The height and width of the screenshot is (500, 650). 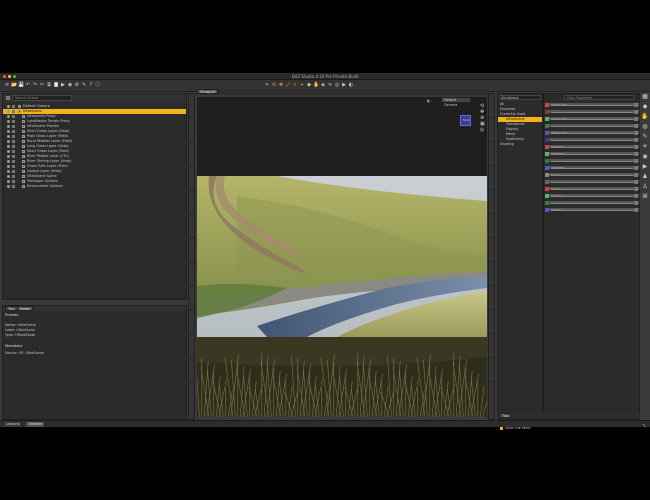 I want to click on pointer-icon: ✦, so click(x=267, y=85).